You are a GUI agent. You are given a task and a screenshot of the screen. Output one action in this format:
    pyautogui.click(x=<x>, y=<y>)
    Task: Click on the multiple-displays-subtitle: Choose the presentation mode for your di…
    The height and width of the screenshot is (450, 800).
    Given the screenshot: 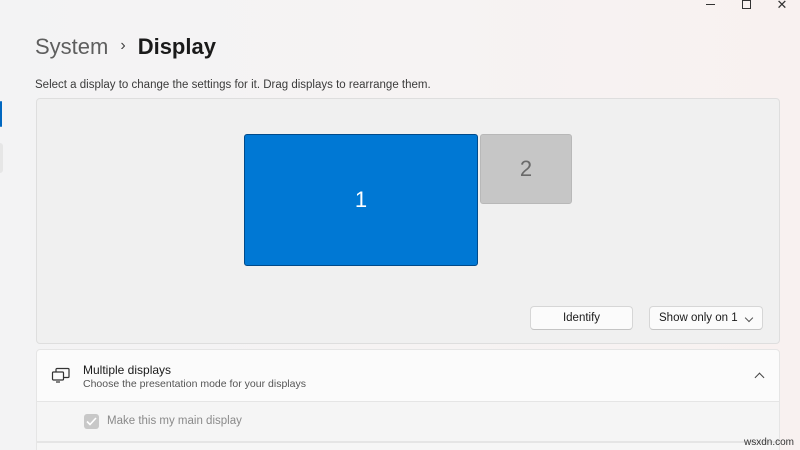 What is the action you would take?
    pyautogui.click(x=194, y=384)
    